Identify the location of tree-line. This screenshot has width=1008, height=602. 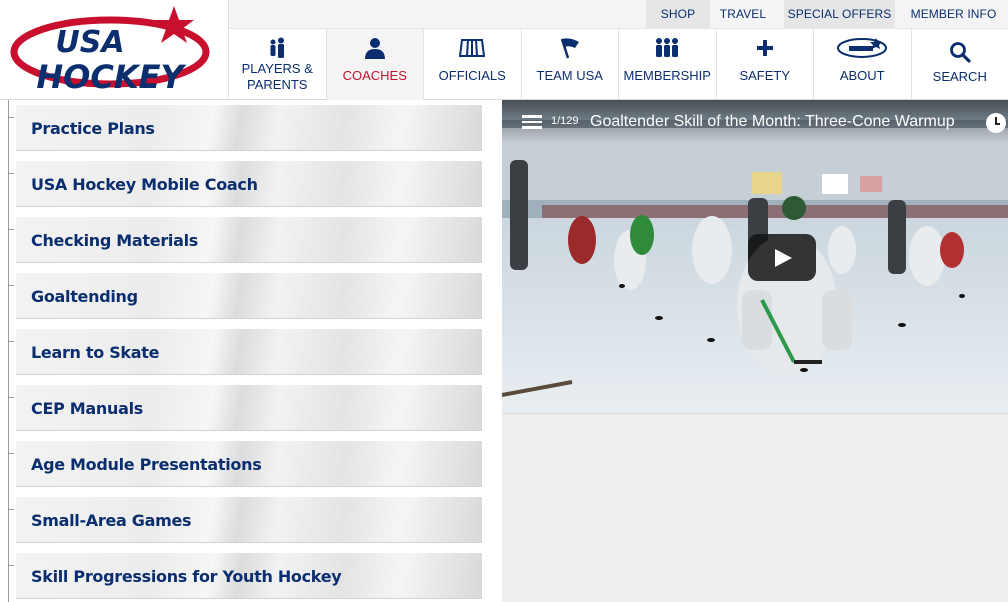
(8, 351).